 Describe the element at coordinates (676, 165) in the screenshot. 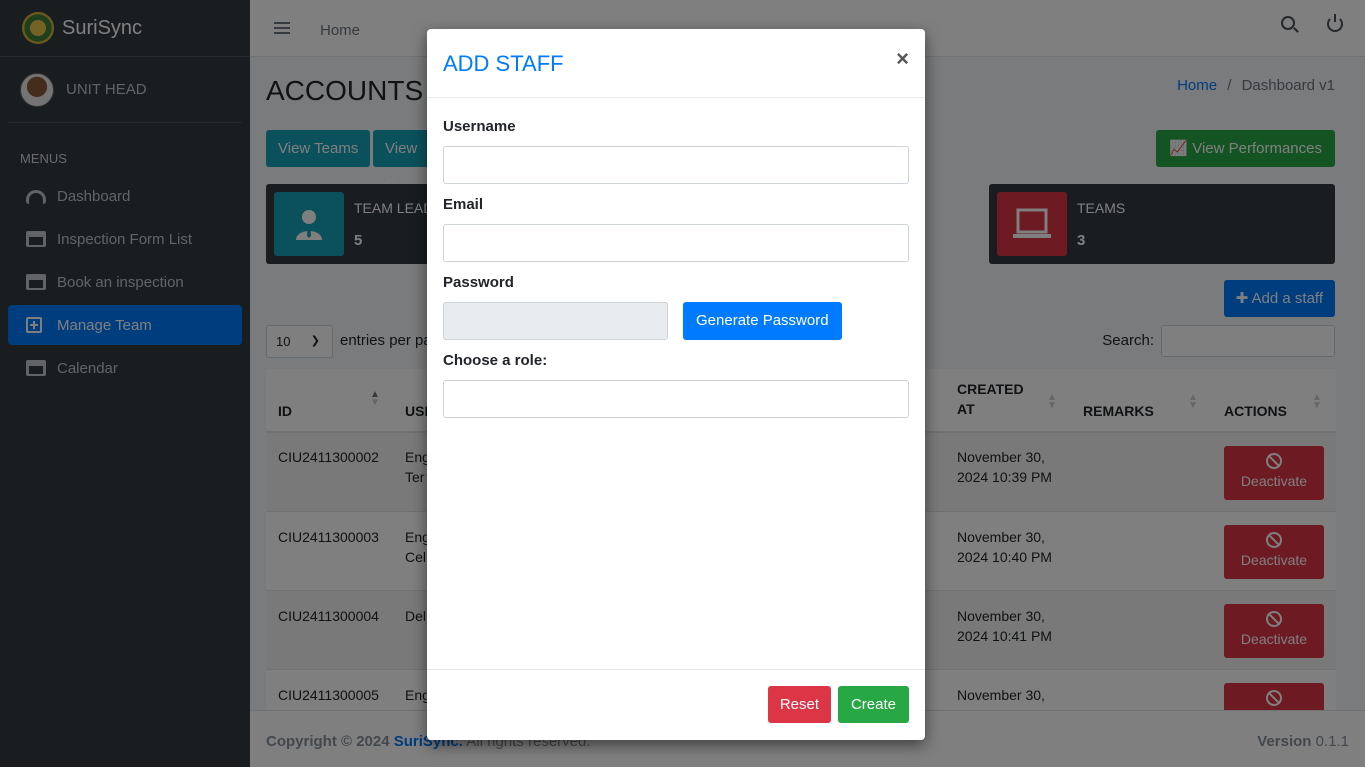

I see `username-field` at that location.